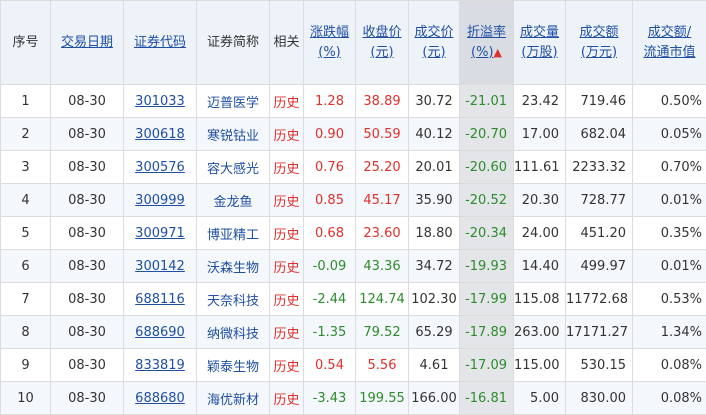  What do you see at coordinates (433, 32) in the screenshot?
I see `sort-deal-link: 成交价` at bounding box center [433, 32].